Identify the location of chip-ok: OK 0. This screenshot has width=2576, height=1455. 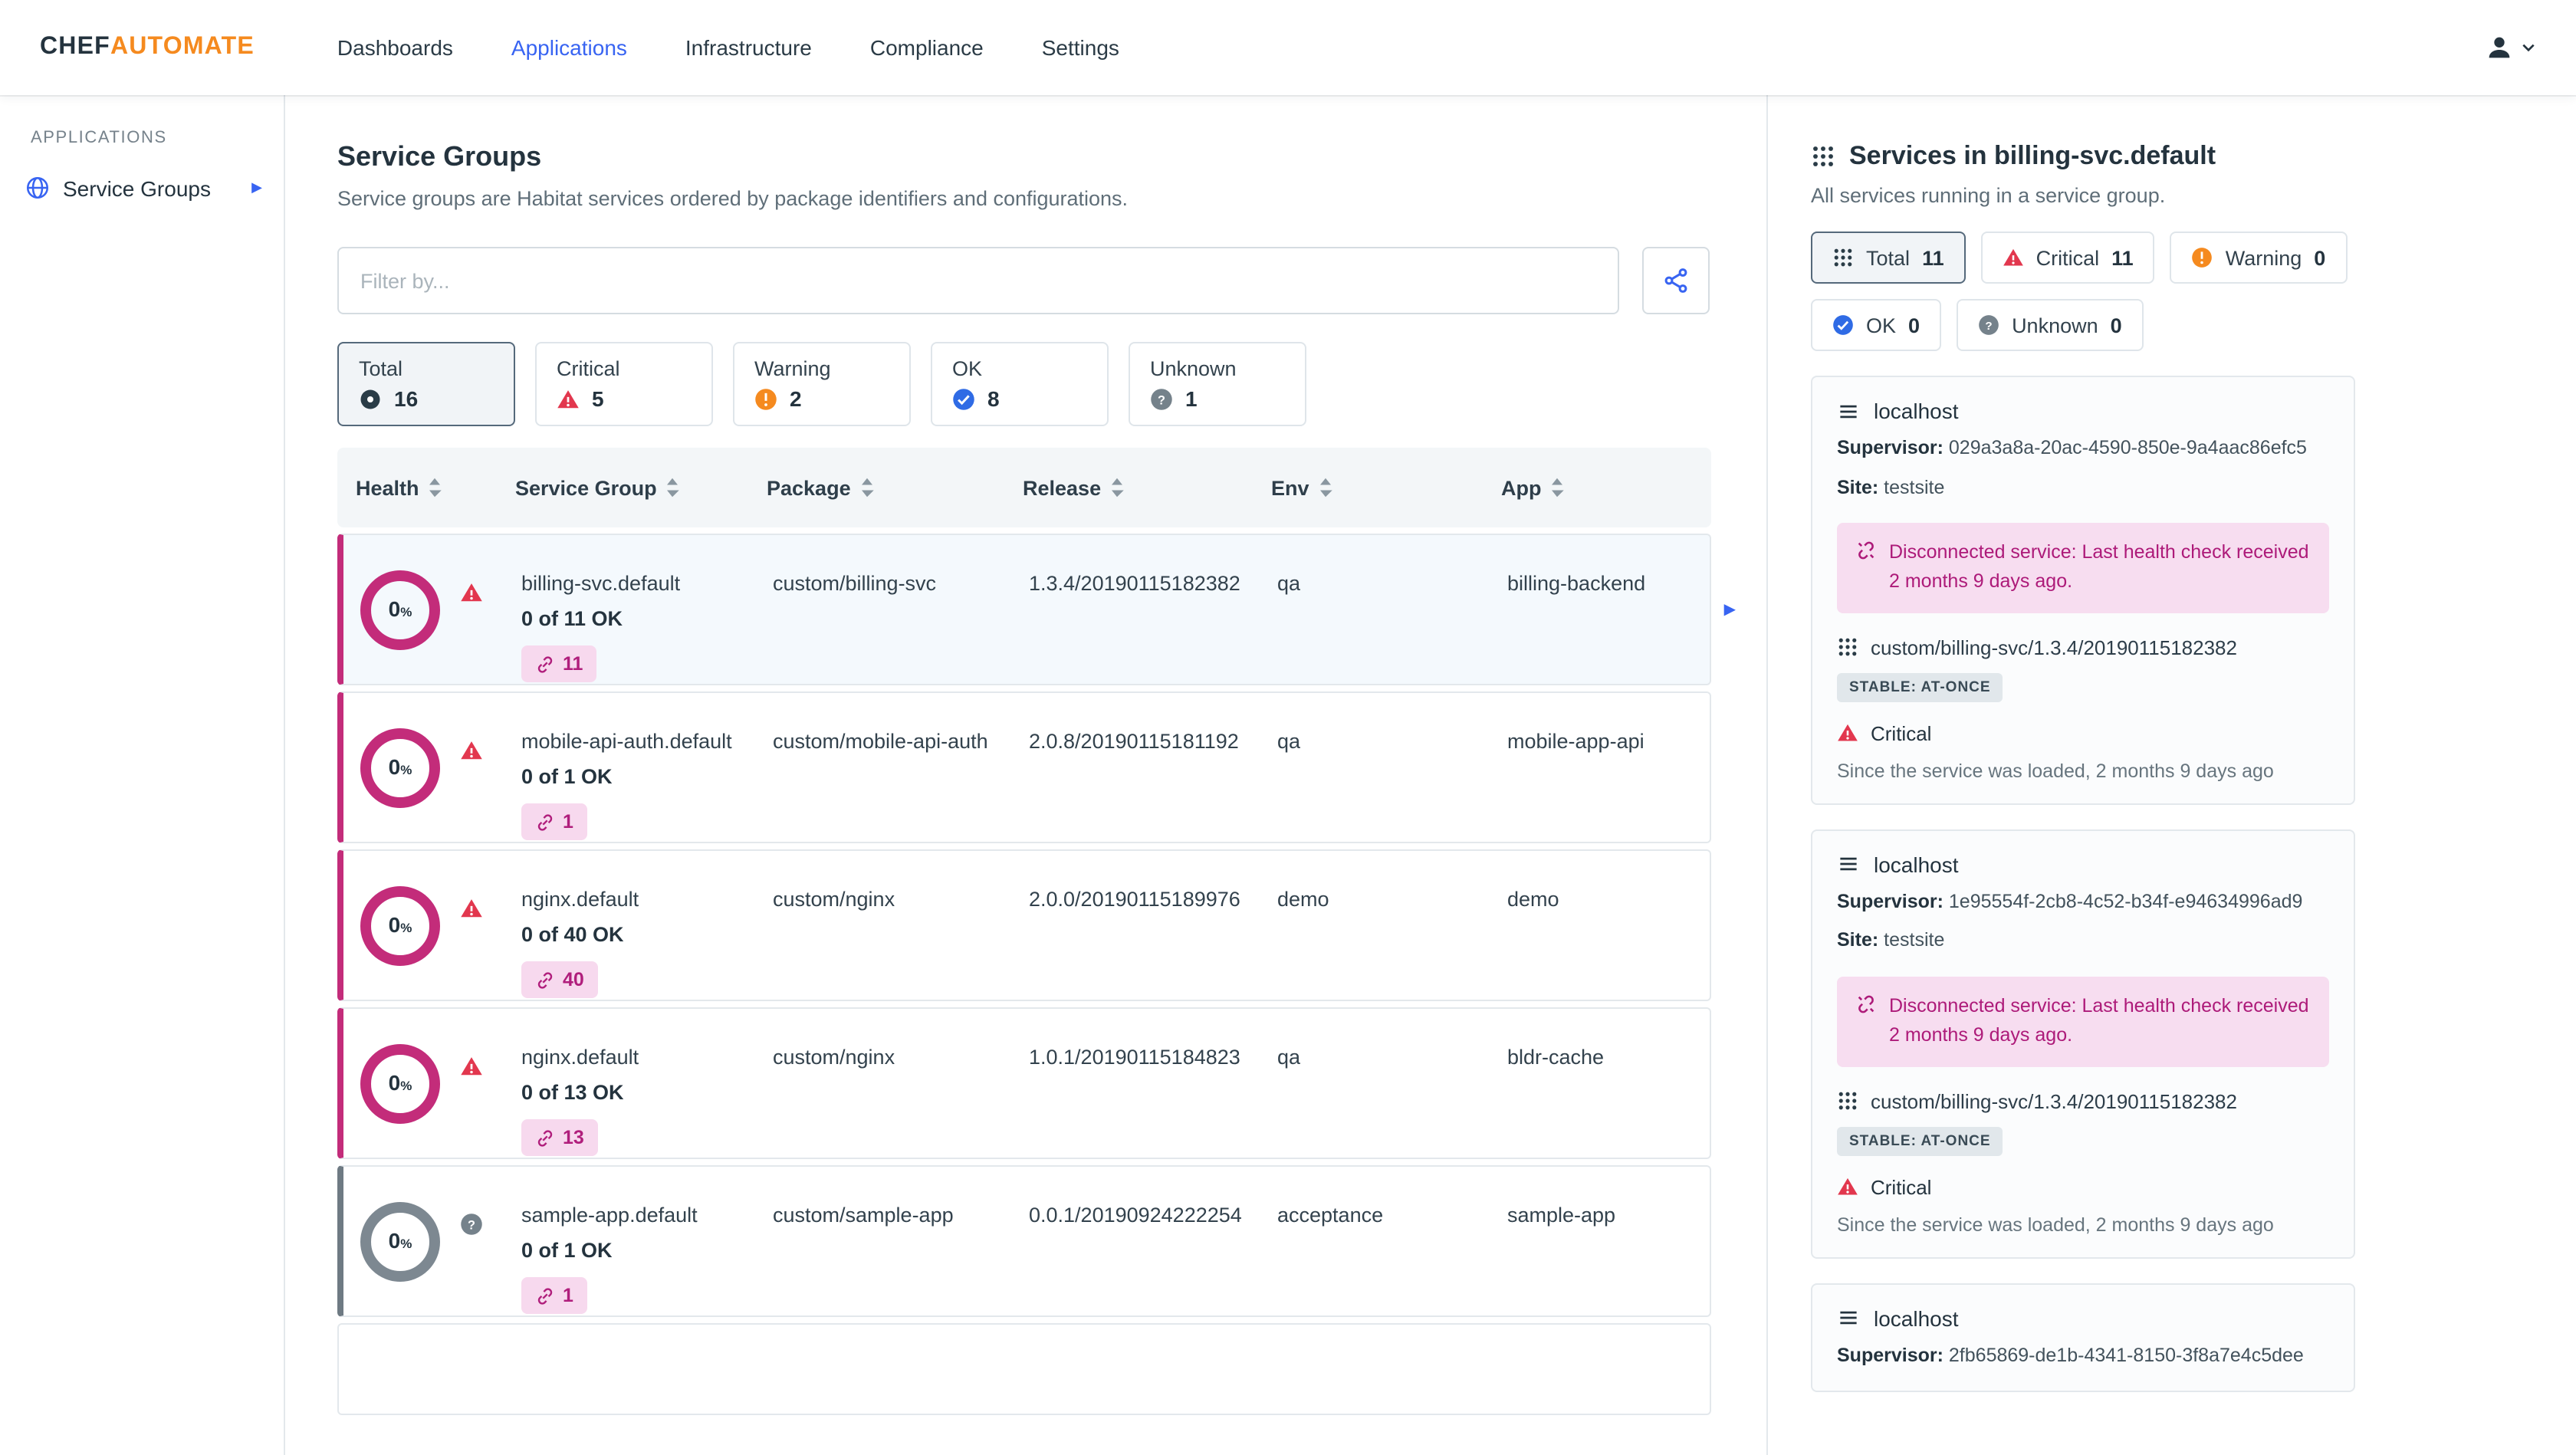
(1877, 325).